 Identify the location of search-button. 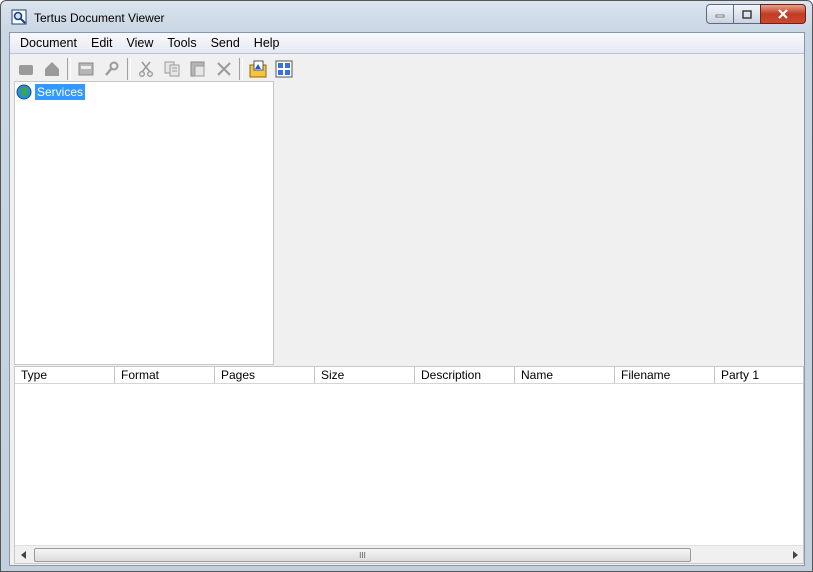
(112, 69).